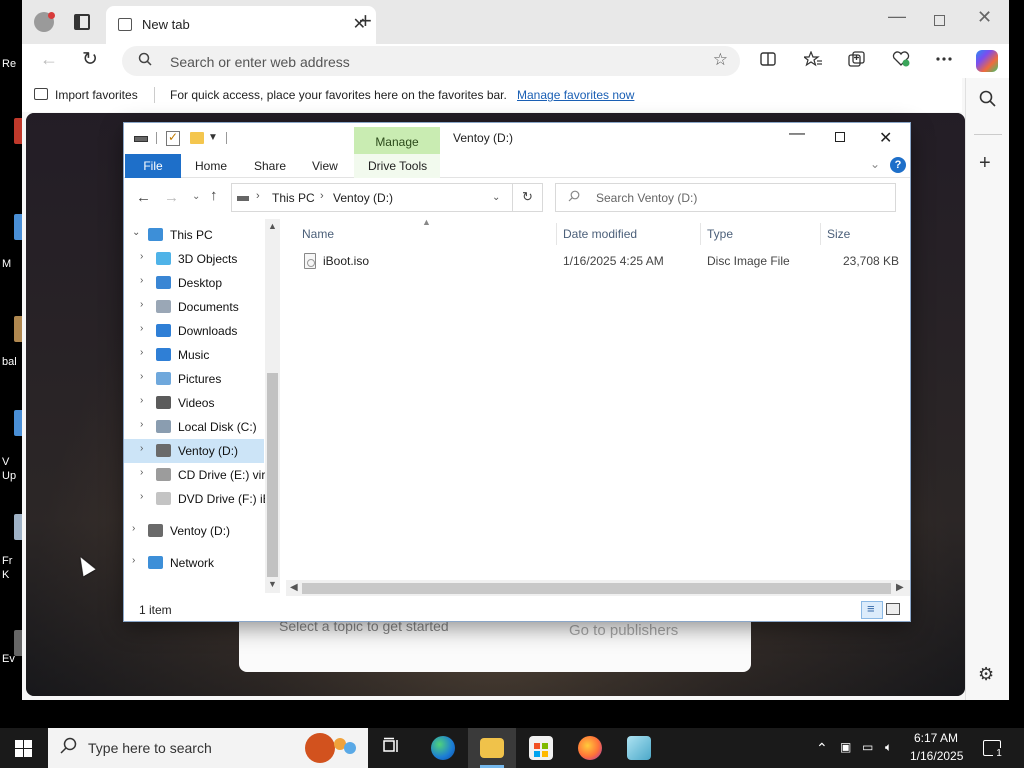 The image size is (1024, 768). I want to click on nav-item: › Documents, so click(194, 307).